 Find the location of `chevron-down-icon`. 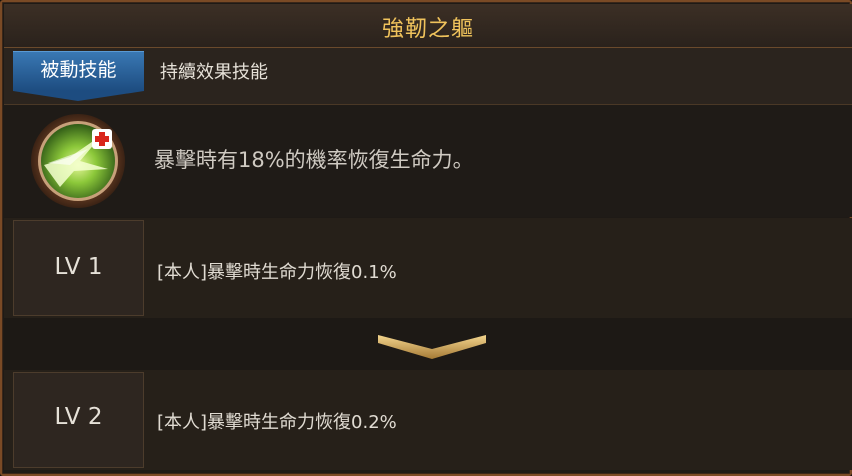

chevron-down-icon is located at coordinates (432, 347).